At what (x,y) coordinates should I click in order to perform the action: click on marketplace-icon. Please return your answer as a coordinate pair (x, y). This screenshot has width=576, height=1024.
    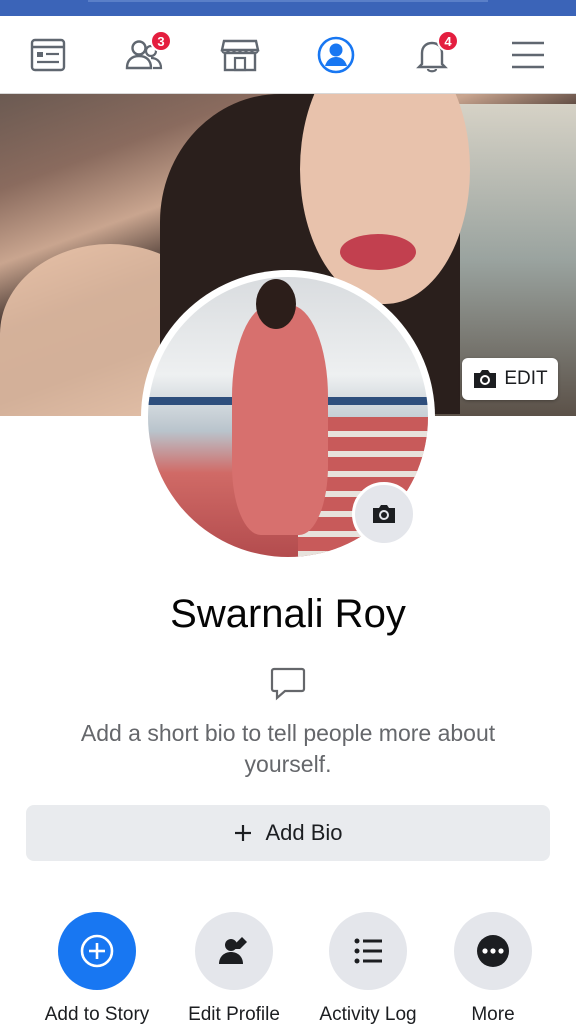
    Looking at the image, I should click on (240, 55).